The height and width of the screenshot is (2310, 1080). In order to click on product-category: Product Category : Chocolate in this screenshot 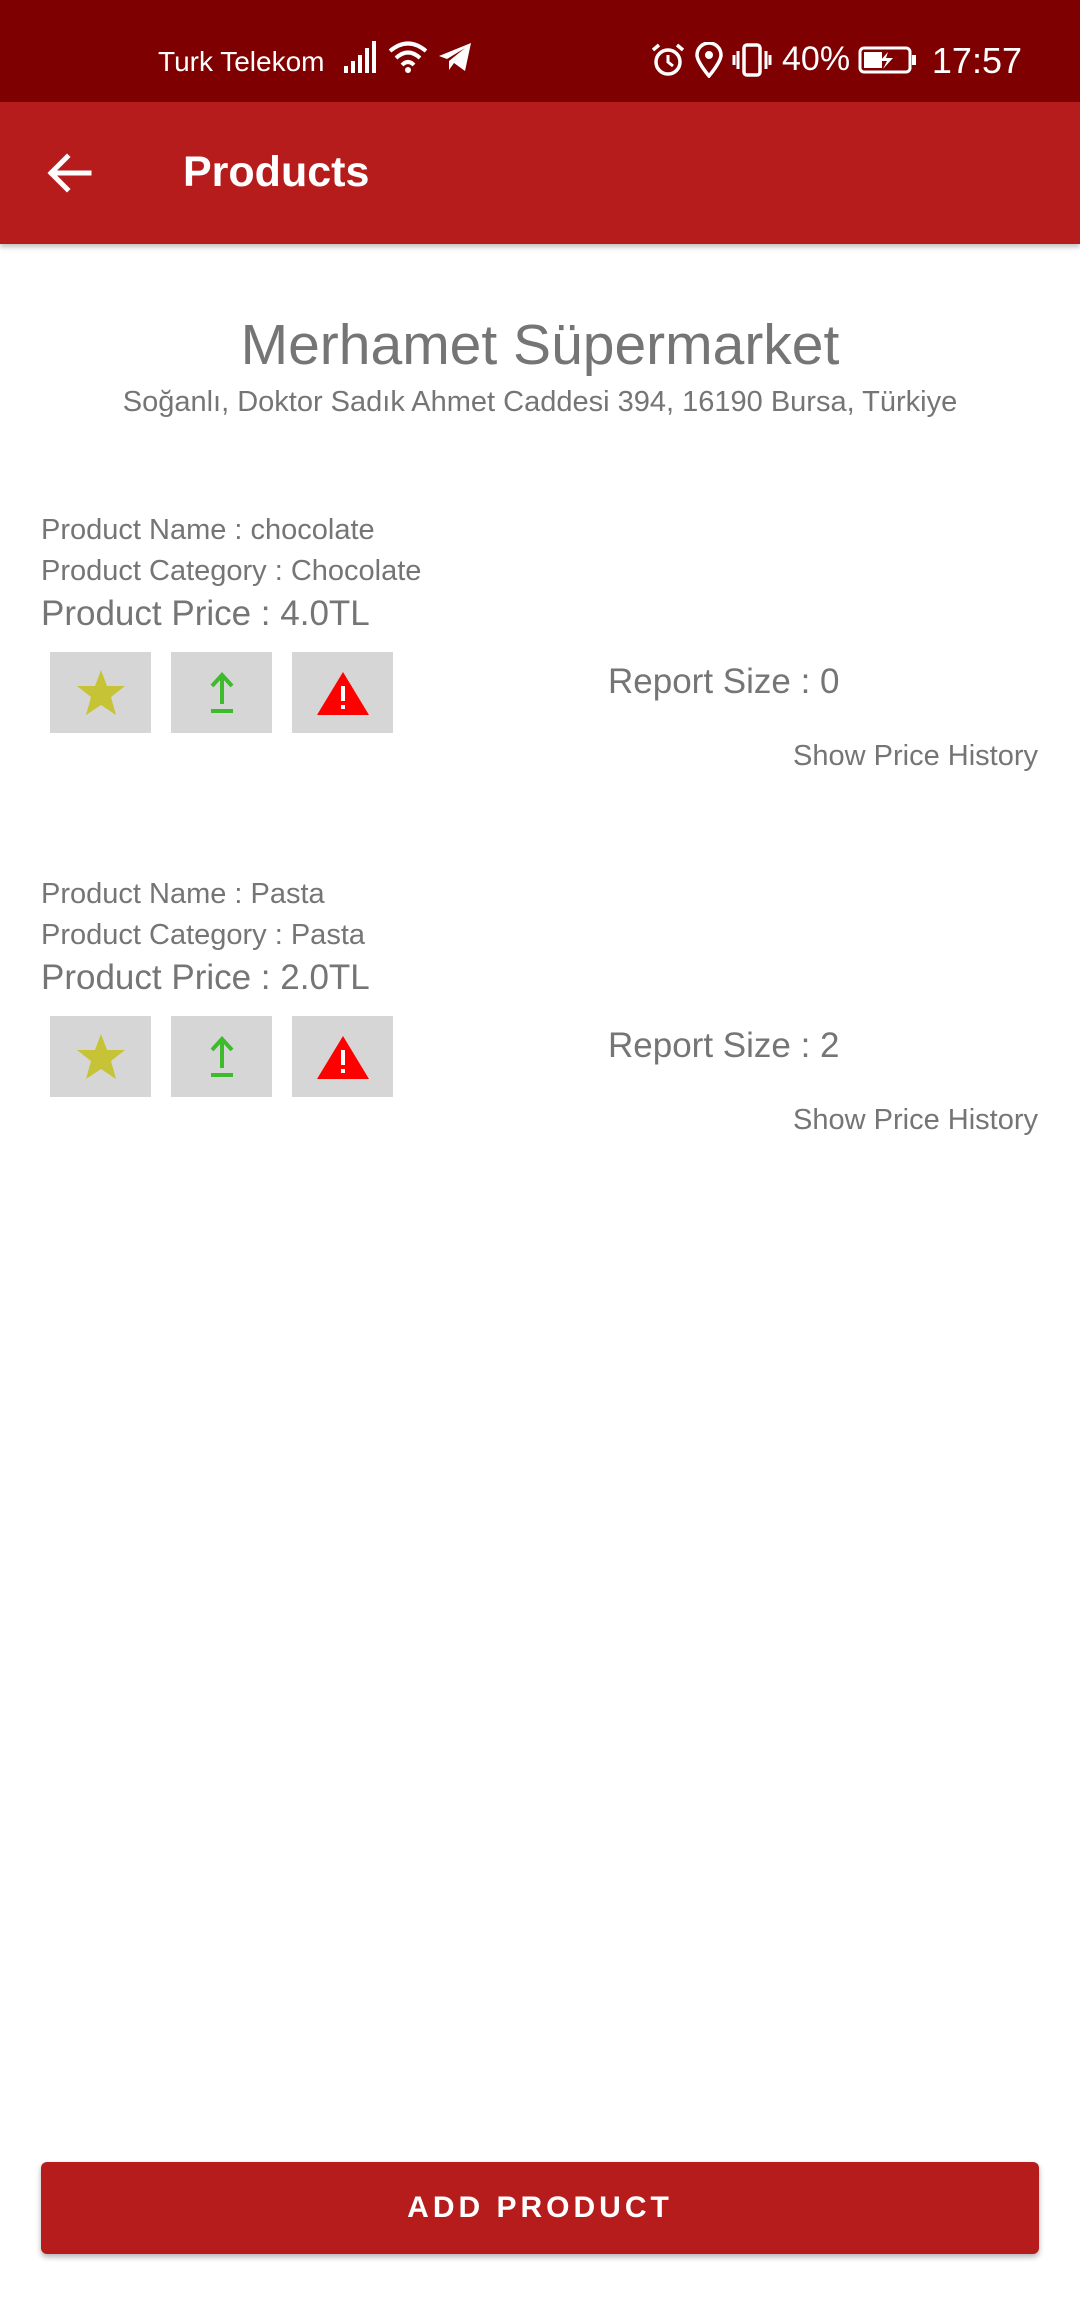, I will do `click(231, 571)`.